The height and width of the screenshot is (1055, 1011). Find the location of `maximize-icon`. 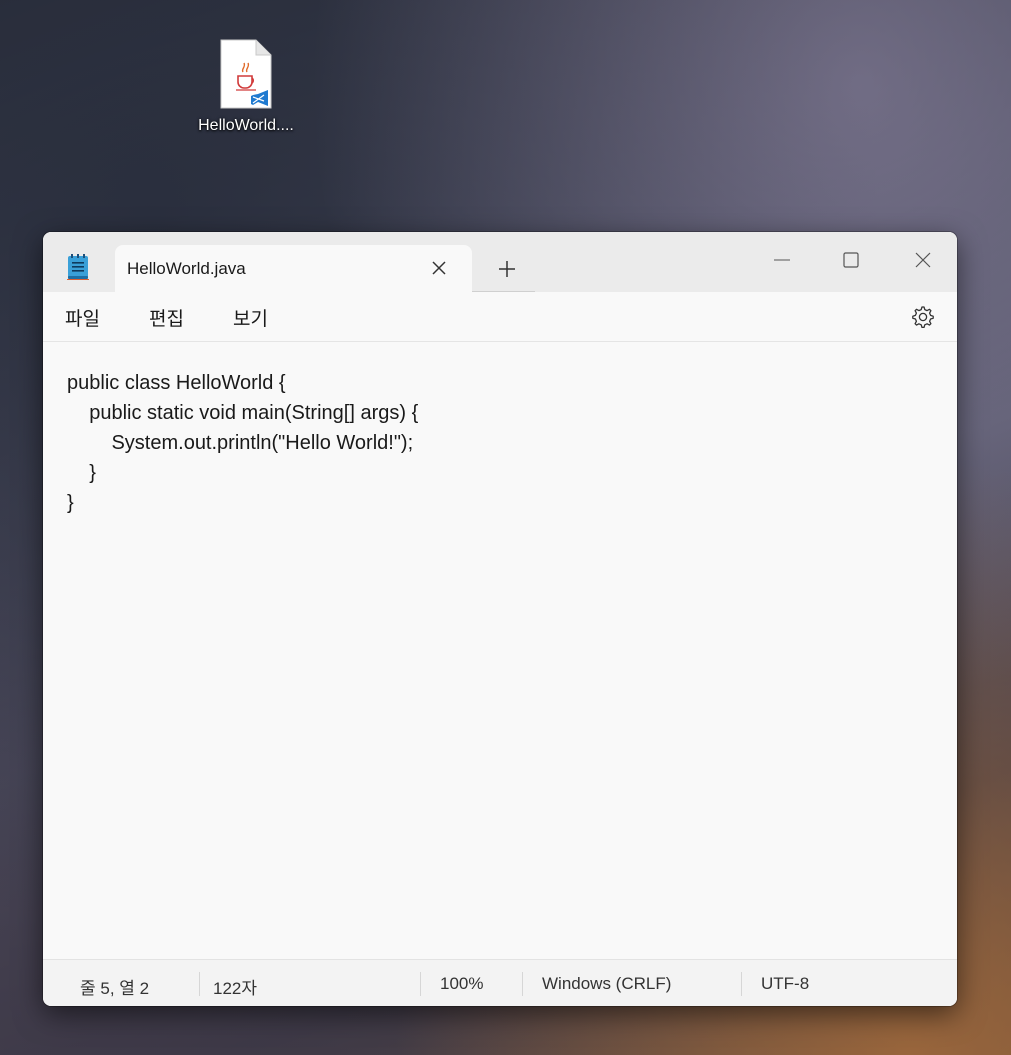

maximize-icon is located at coordinates (851, 260).